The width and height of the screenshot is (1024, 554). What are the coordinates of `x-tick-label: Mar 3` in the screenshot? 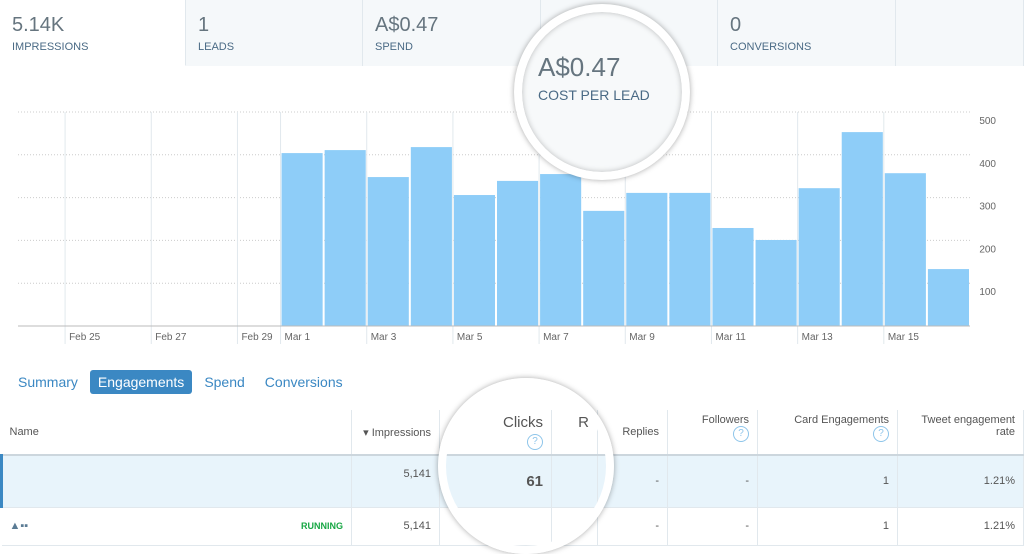 It's located at (384, 337).